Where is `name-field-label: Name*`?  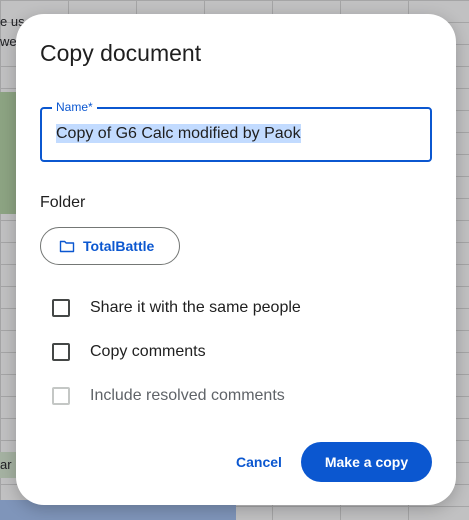
name-field-label: Name* is located at coordinates (74, 107).